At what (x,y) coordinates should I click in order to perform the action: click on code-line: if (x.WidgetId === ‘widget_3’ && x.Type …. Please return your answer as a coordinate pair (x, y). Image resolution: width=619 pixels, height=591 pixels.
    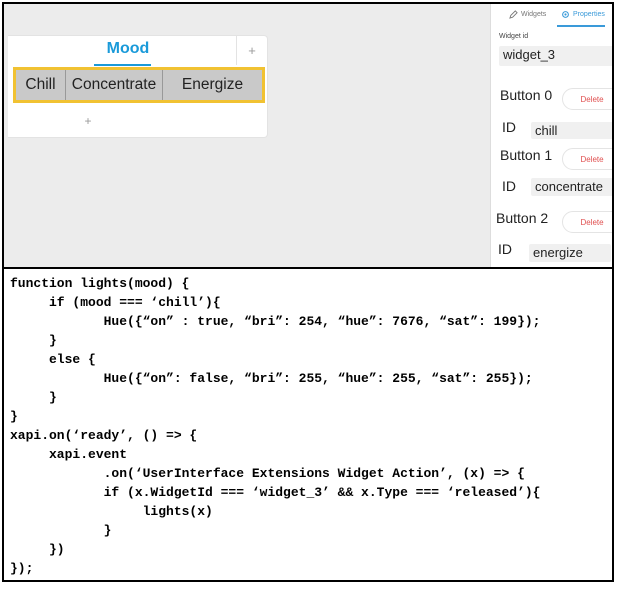
    Looking at the image, I should click on (275, 492).